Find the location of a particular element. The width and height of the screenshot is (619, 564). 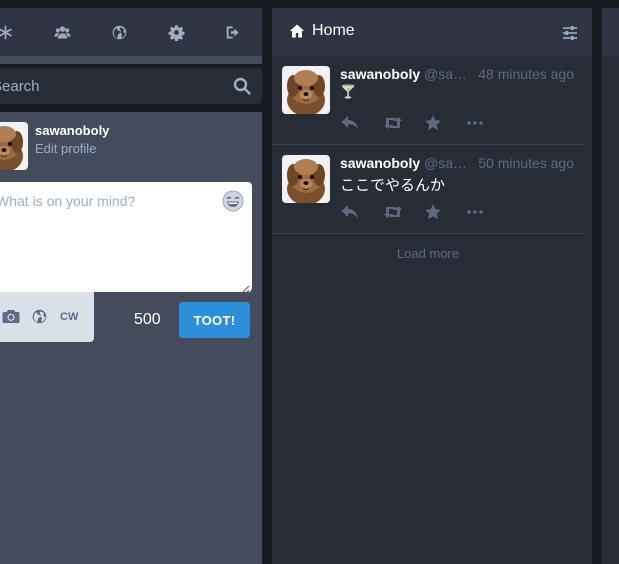

left-nav-bar is located at coordinates (131, 32).